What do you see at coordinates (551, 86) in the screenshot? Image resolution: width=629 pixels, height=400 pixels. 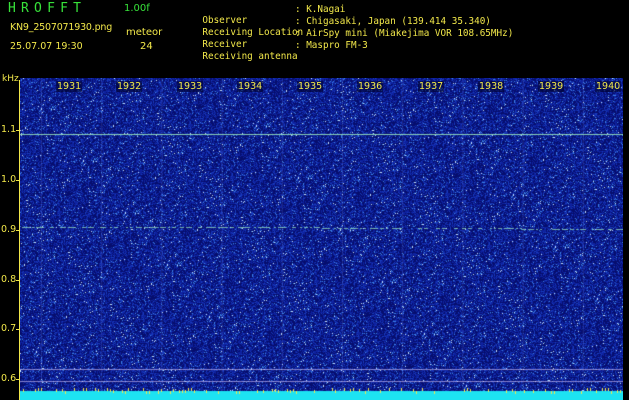 I see `time-tick-label: 1939` at bounding box center [551, 86].